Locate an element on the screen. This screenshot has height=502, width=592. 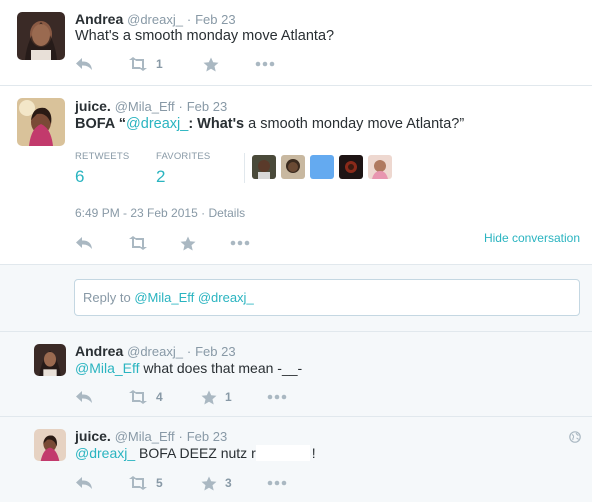
mention-link: @Mila_Eff is located at coordinates (107, 368).